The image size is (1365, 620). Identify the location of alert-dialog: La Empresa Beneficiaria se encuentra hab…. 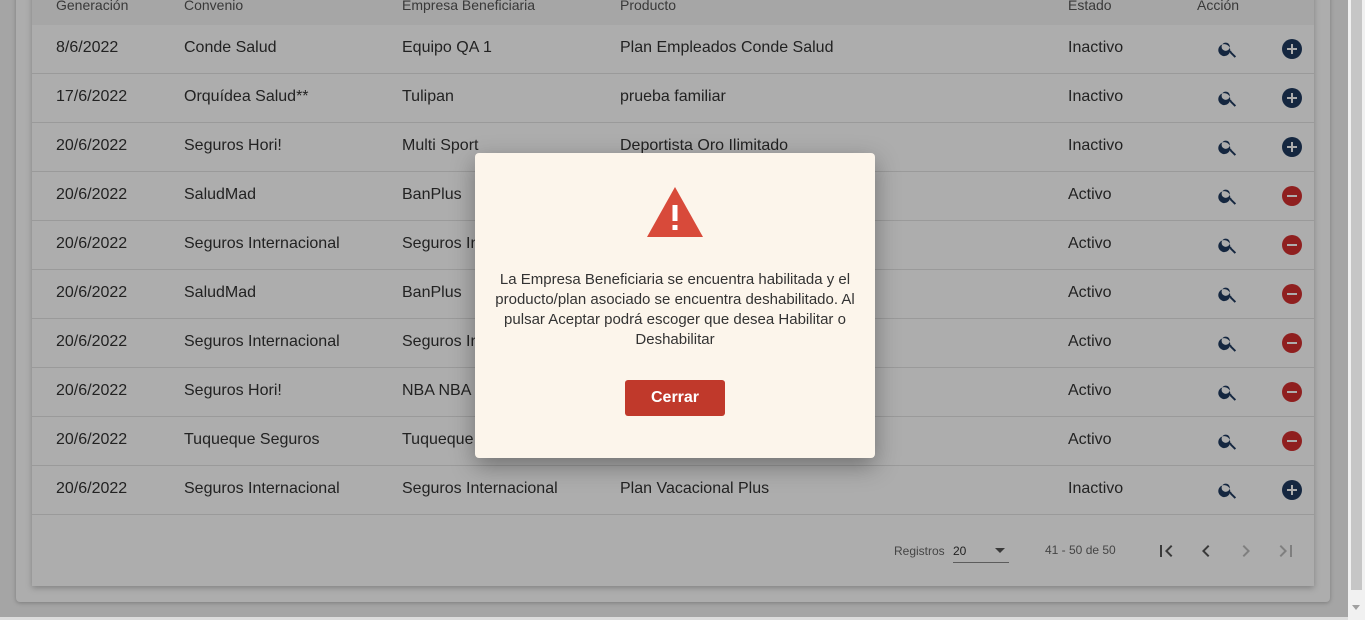
(675, 305).